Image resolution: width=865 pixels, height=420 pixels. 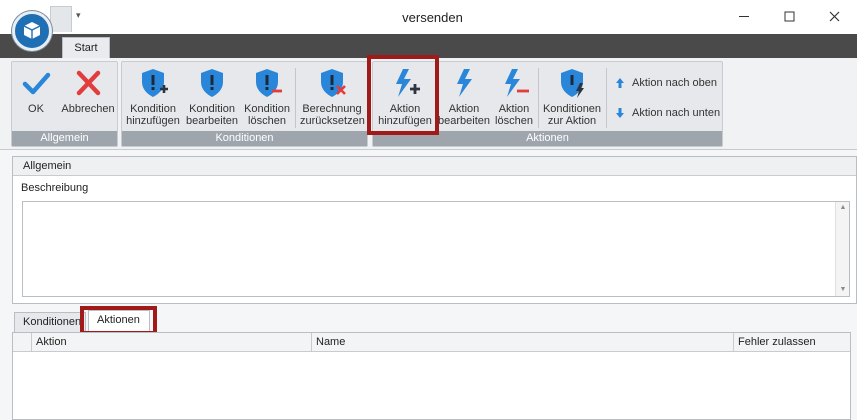 What do you see at coordinates (153, 109) in the screenshot?
I see `add-condition-label-1: Kondition` at bounding box center [153, 109].